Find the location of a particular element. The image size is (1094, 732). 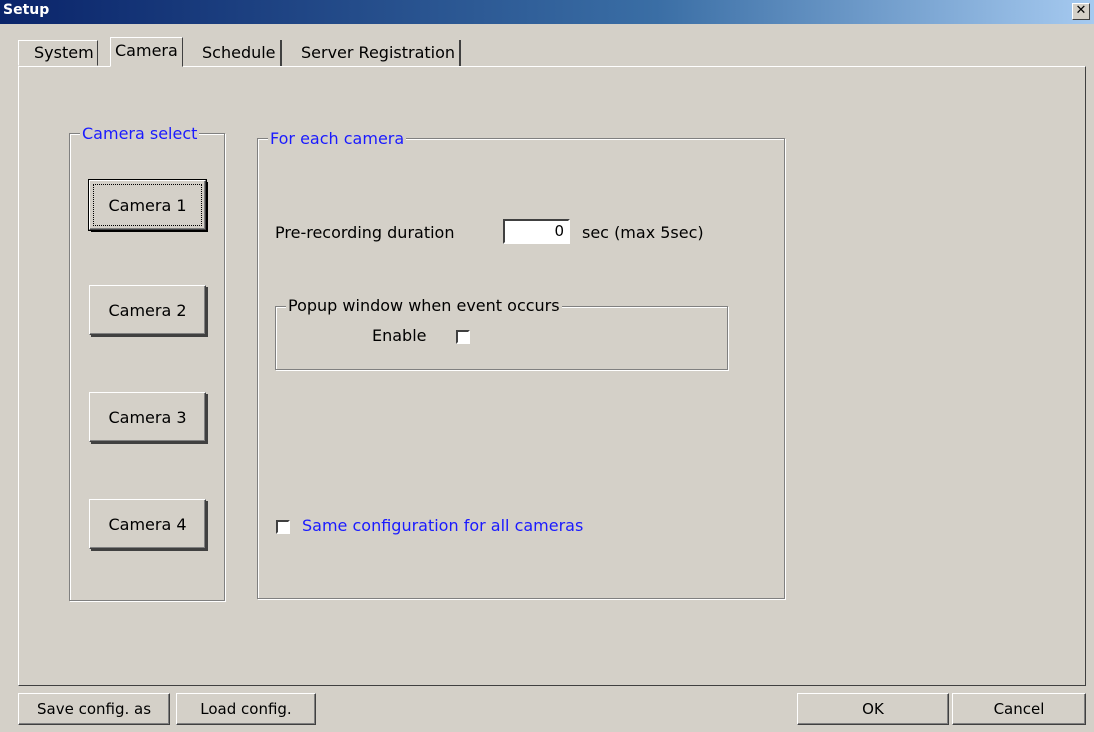

same-config-checkbox is located at coordinates (283, 527).